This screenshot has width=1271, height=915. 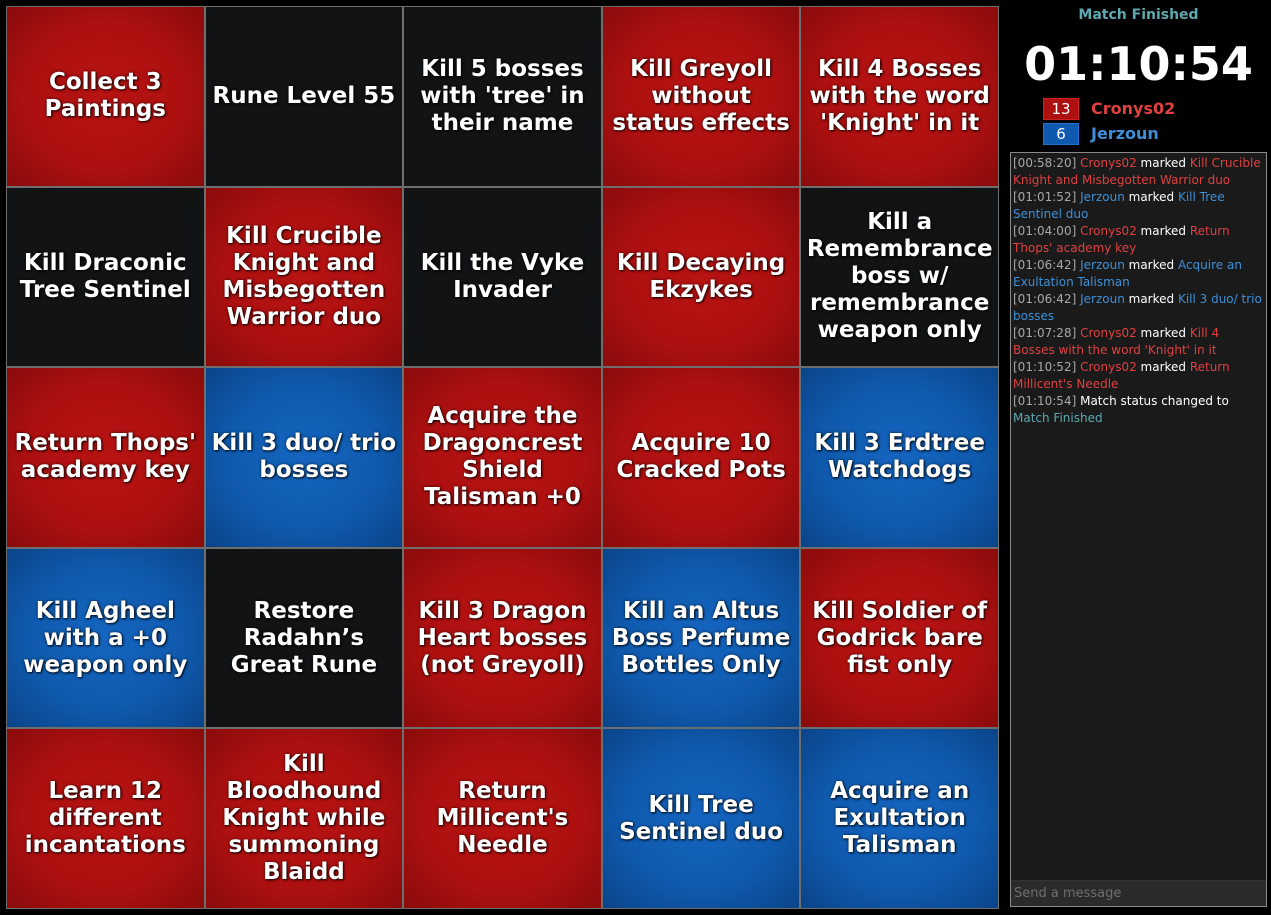 I want to click on bingo-cell: Kill Tree Sentinel duo, so click(x=701, y=818).